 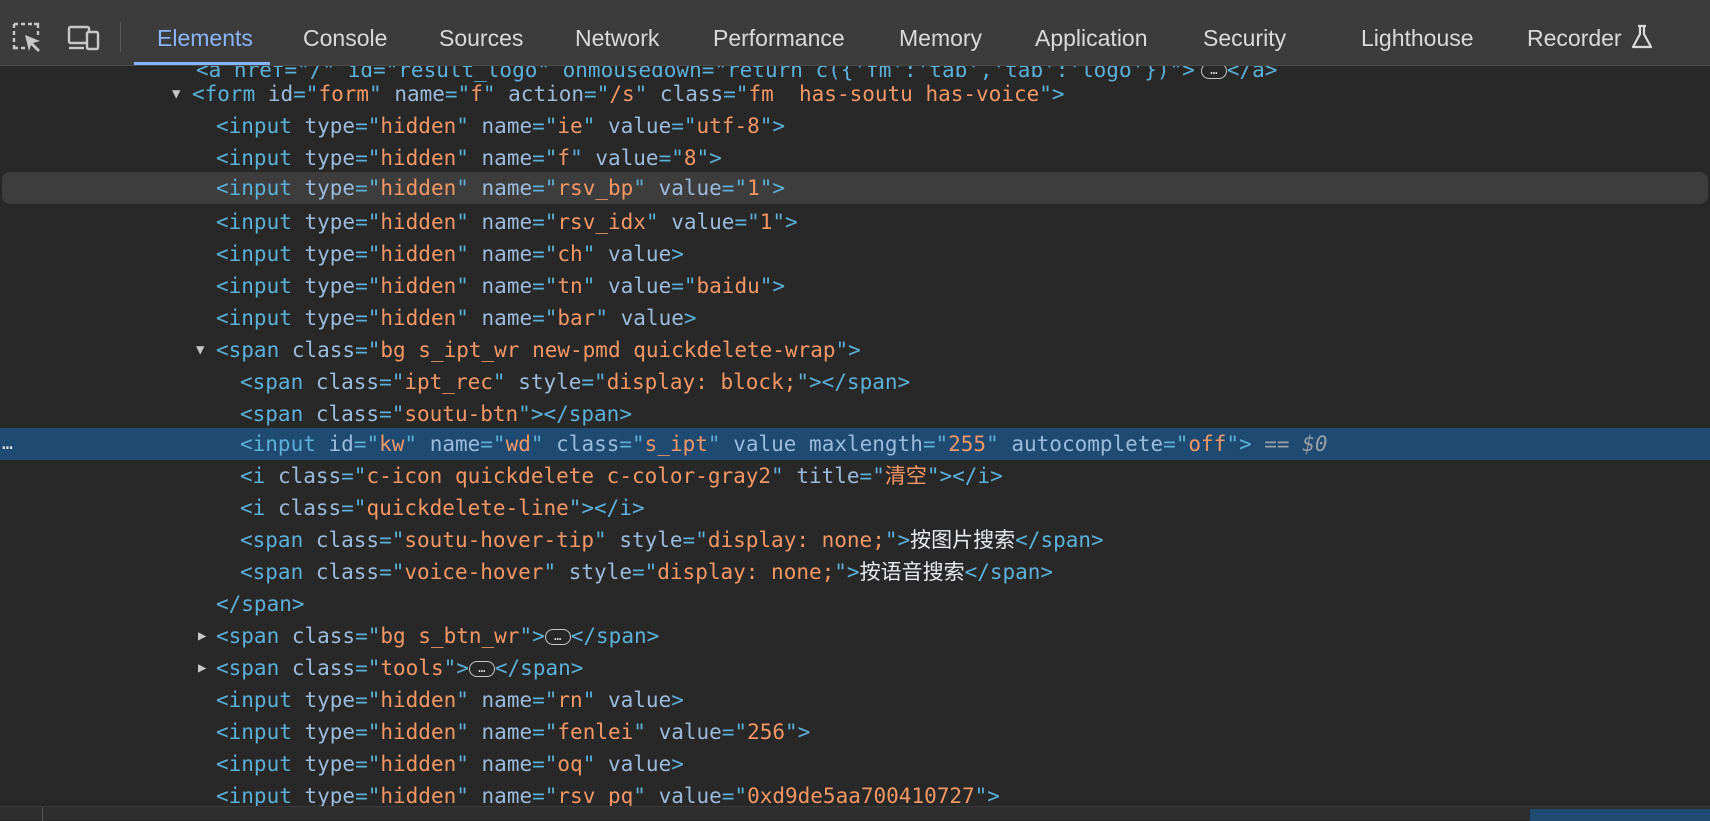 What do you see at coordinates (481, 33) in the screenshot?
I see `tab-sources: Sources` at bounding box center [481, 33].